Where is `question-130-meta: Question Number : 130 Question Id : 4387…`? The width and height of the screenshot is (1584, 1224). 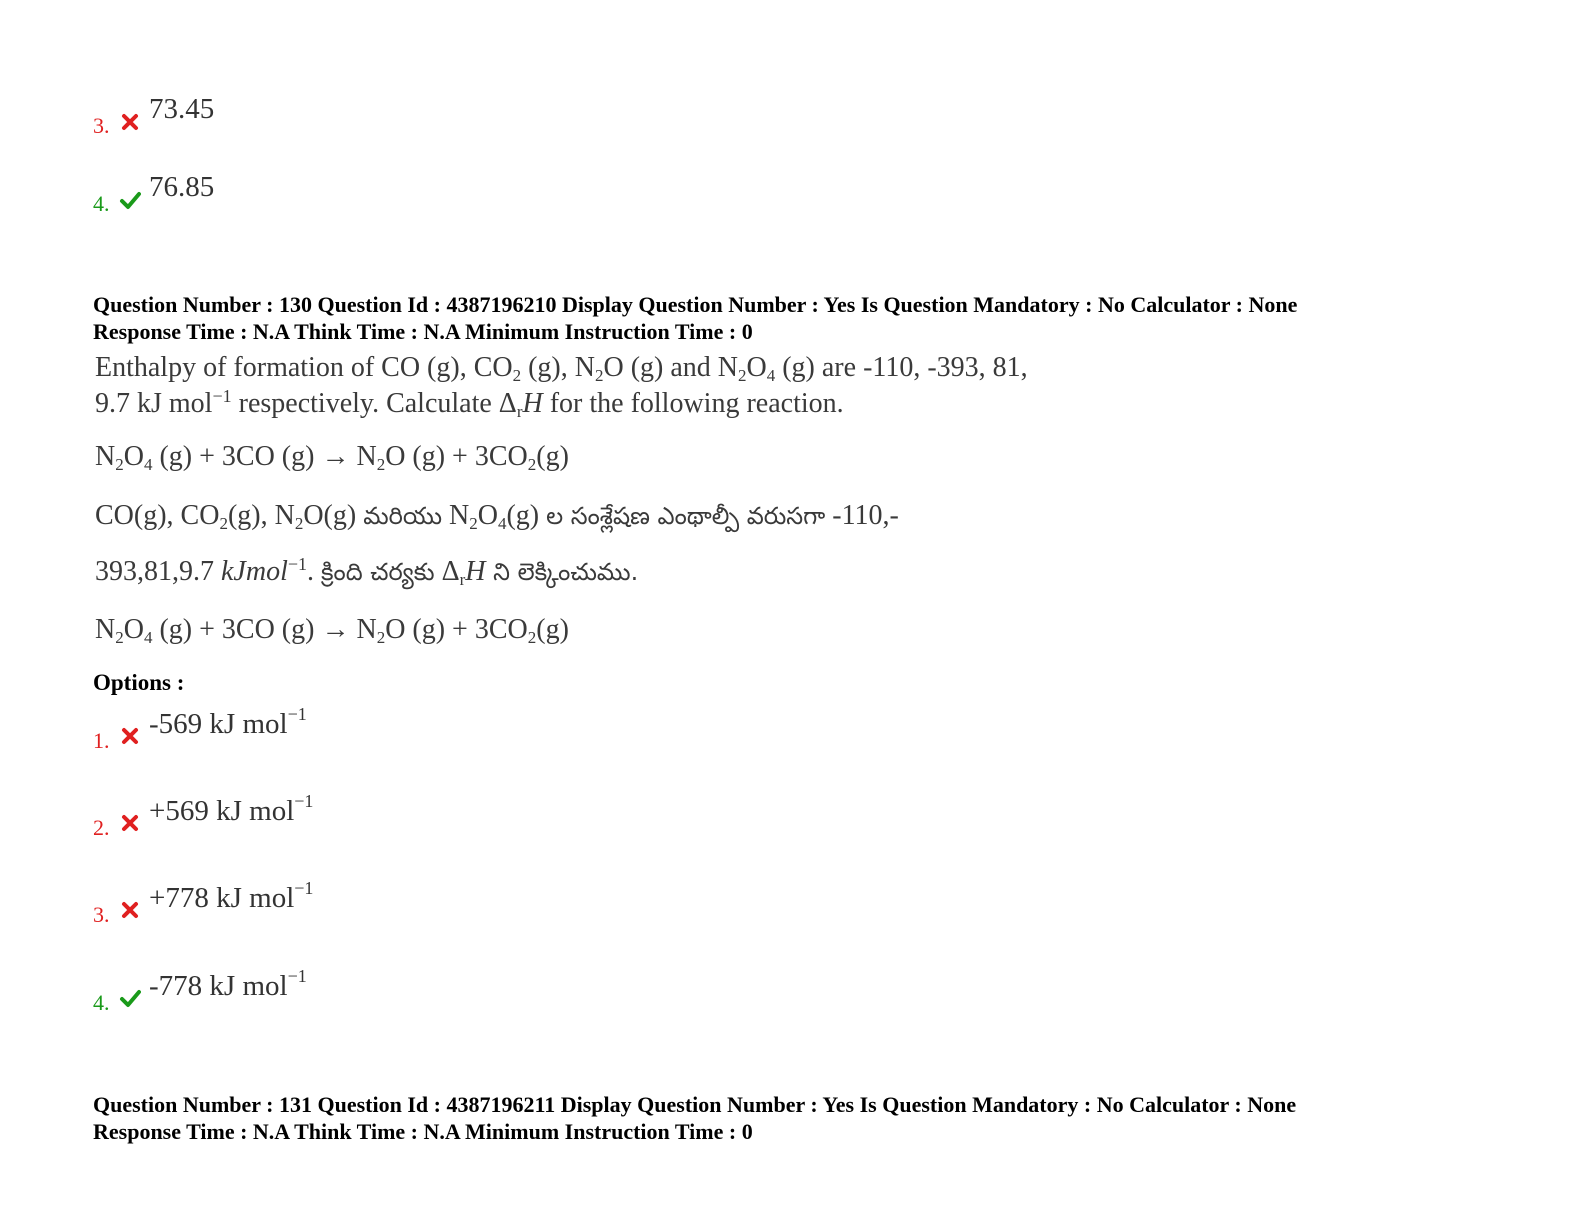
question-130-meta: Question Number : 130 Question Id : 4387… is located at coordinates (695, 318).